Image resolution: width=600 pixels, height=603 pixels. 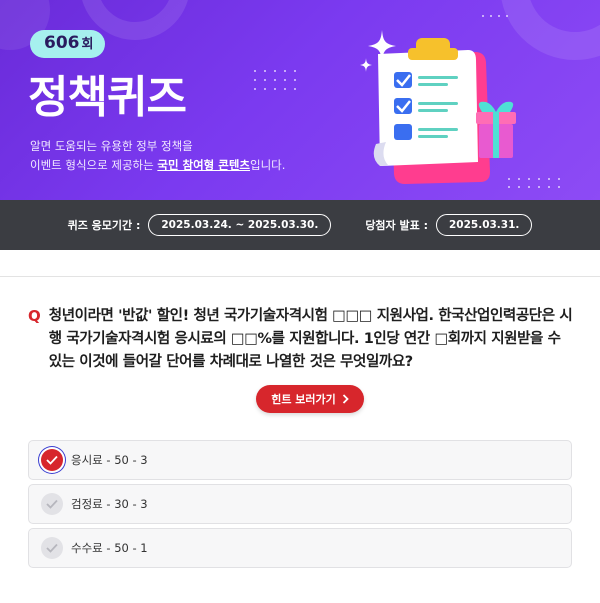 I want to click on hero-desc-line2: 이벤트 형식으로 제공하는 국민 참여형 콘텐츠입니다., so click(x=157, y=165).